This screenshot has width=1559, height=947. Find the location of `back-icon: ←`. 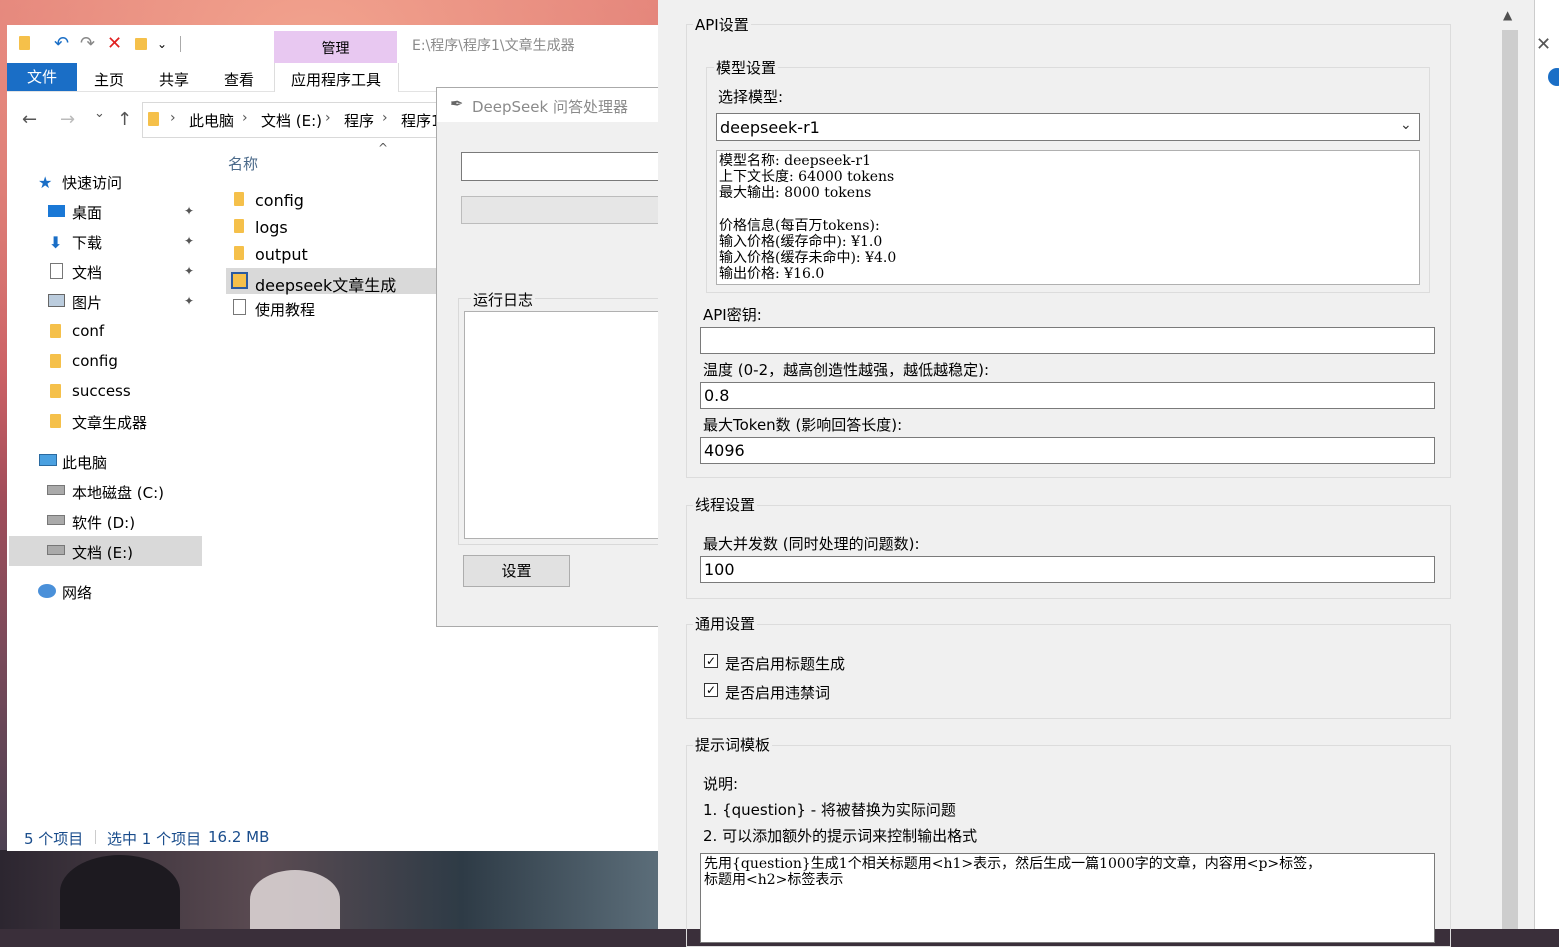

back-icon: ← is located at coordinates (29, 119).